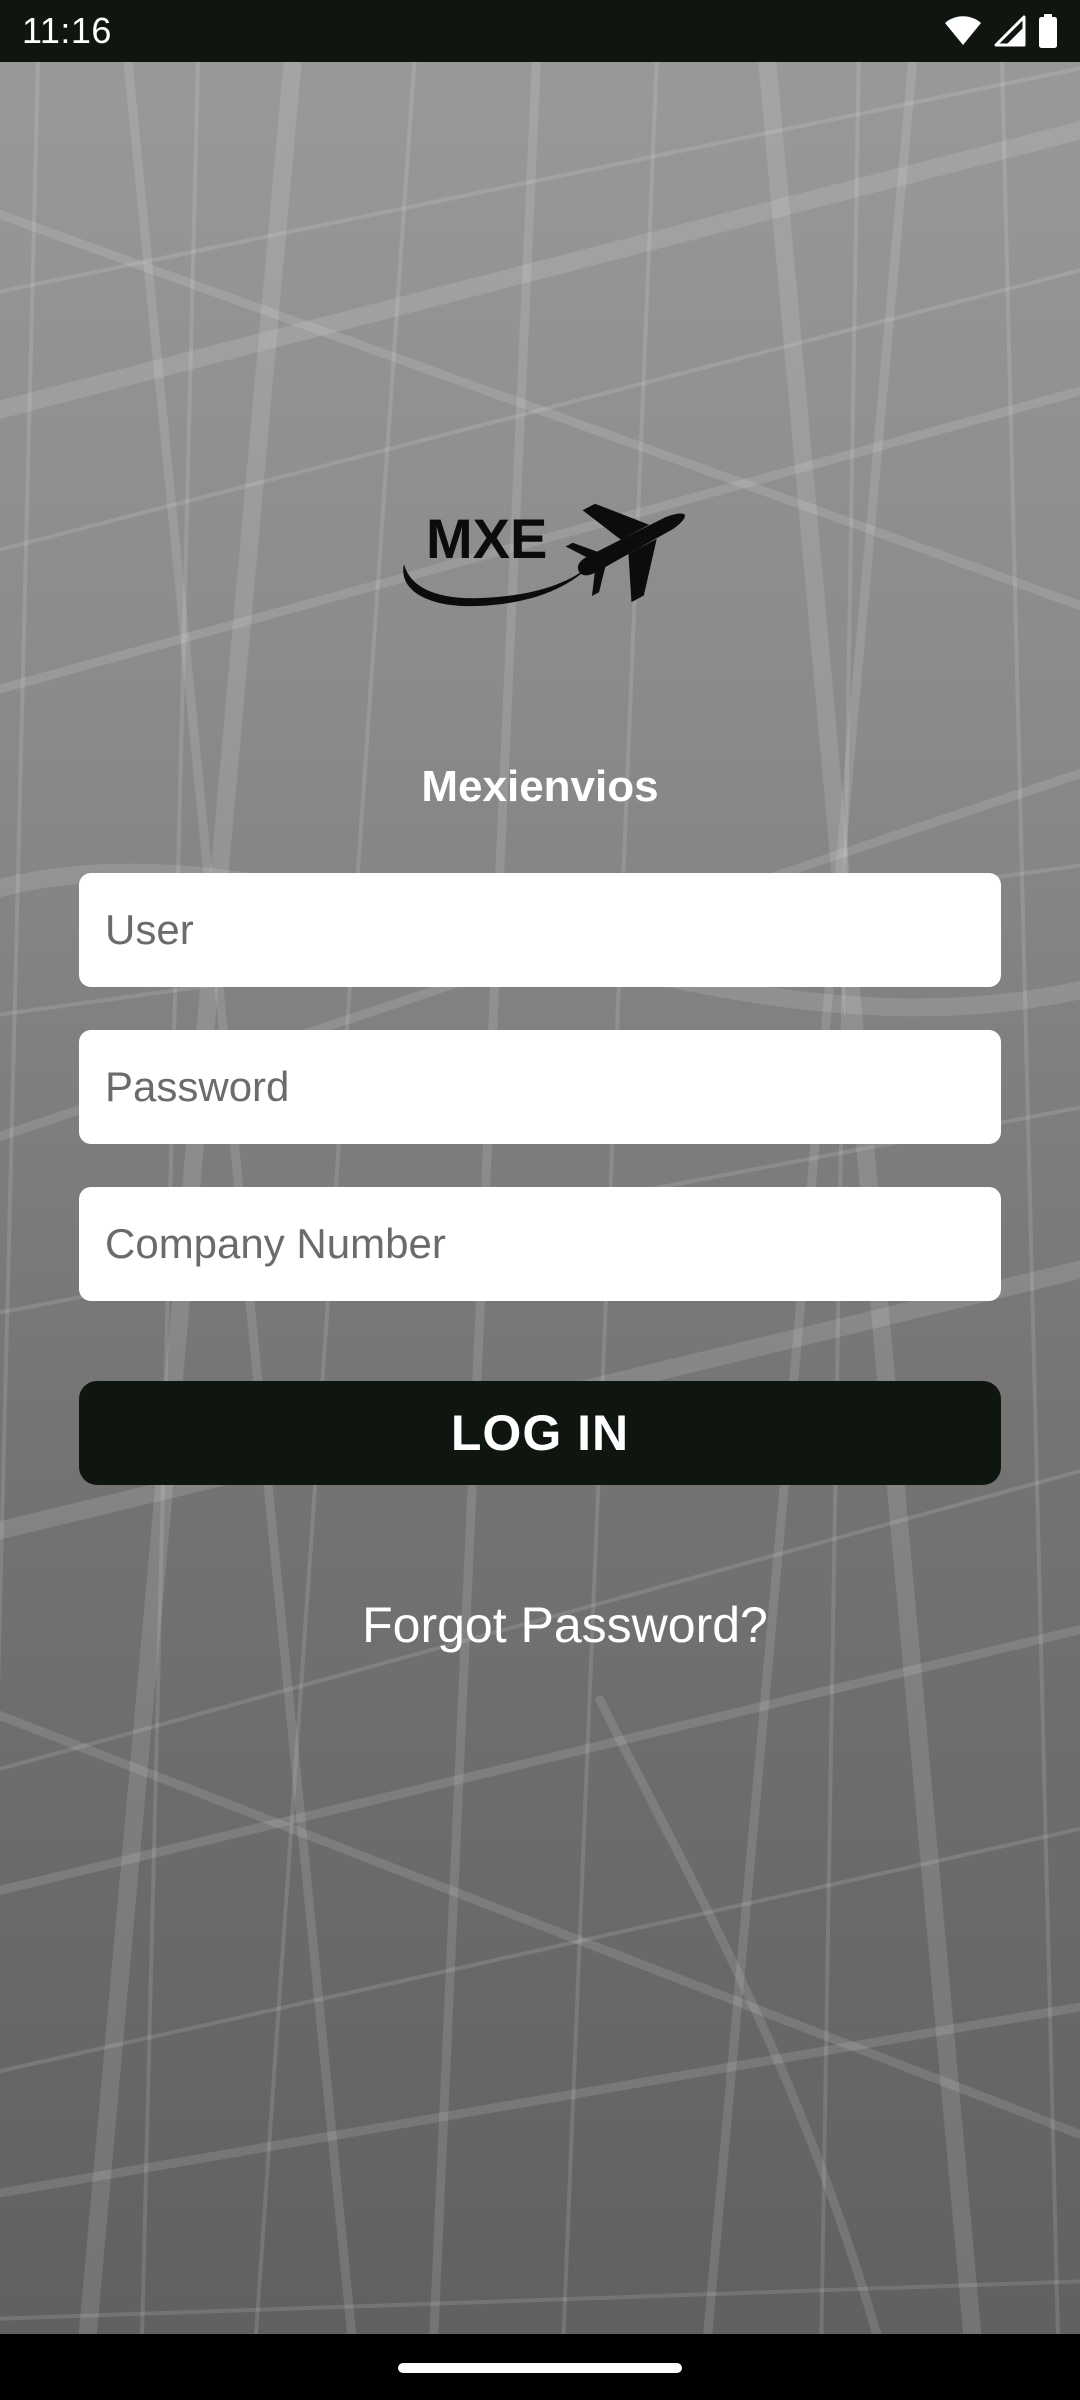 Image resolution: width=1080 pixels, height=2400 pixels. I want to click on navigation-bar, so click(540, 2367).